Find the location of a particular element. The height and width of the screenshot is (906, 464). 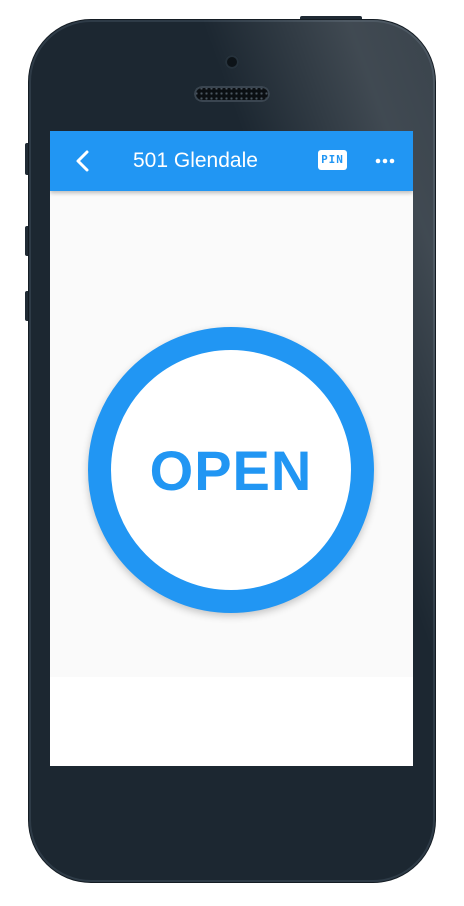

open-button-label: OPEN is located at coordinates (231, 470).